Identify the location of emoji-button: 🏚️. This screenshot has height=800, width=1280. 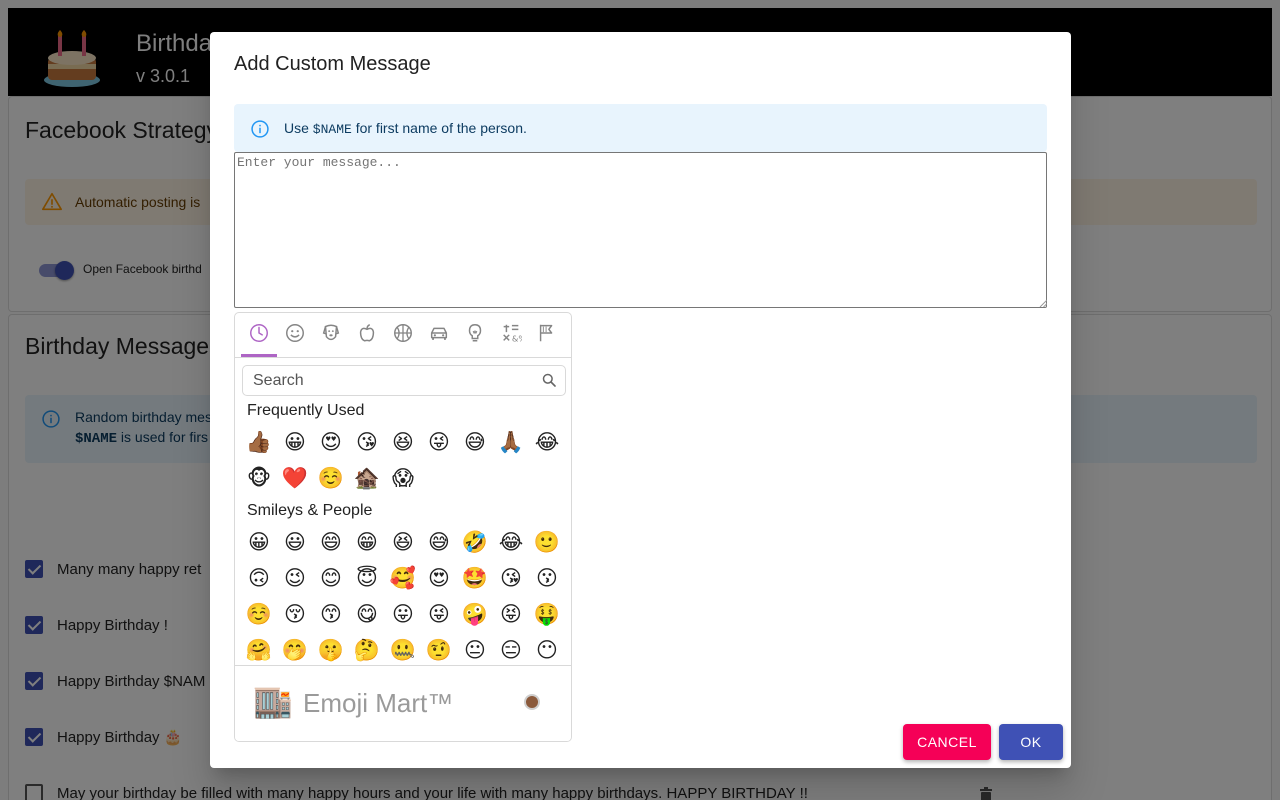
(367, 478).